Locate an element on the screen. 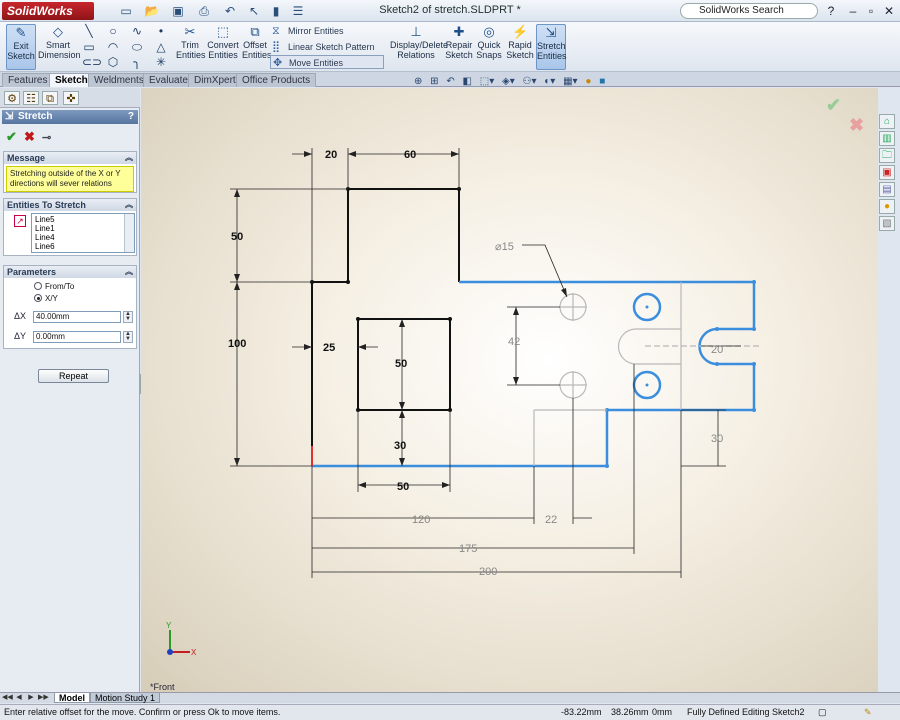 The image size is (900, 720). message-section-header: Message ︽ is located at coordinates (70, 158).